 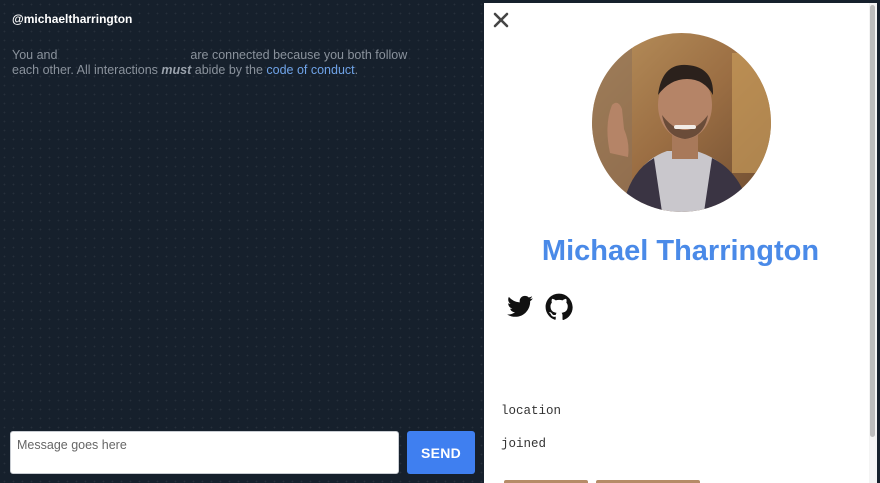 What do you see at coordinates (310, 70) in the screenshot?
I see `code-of-conduct-link: code of conduct` at bounding box center [310, 70].